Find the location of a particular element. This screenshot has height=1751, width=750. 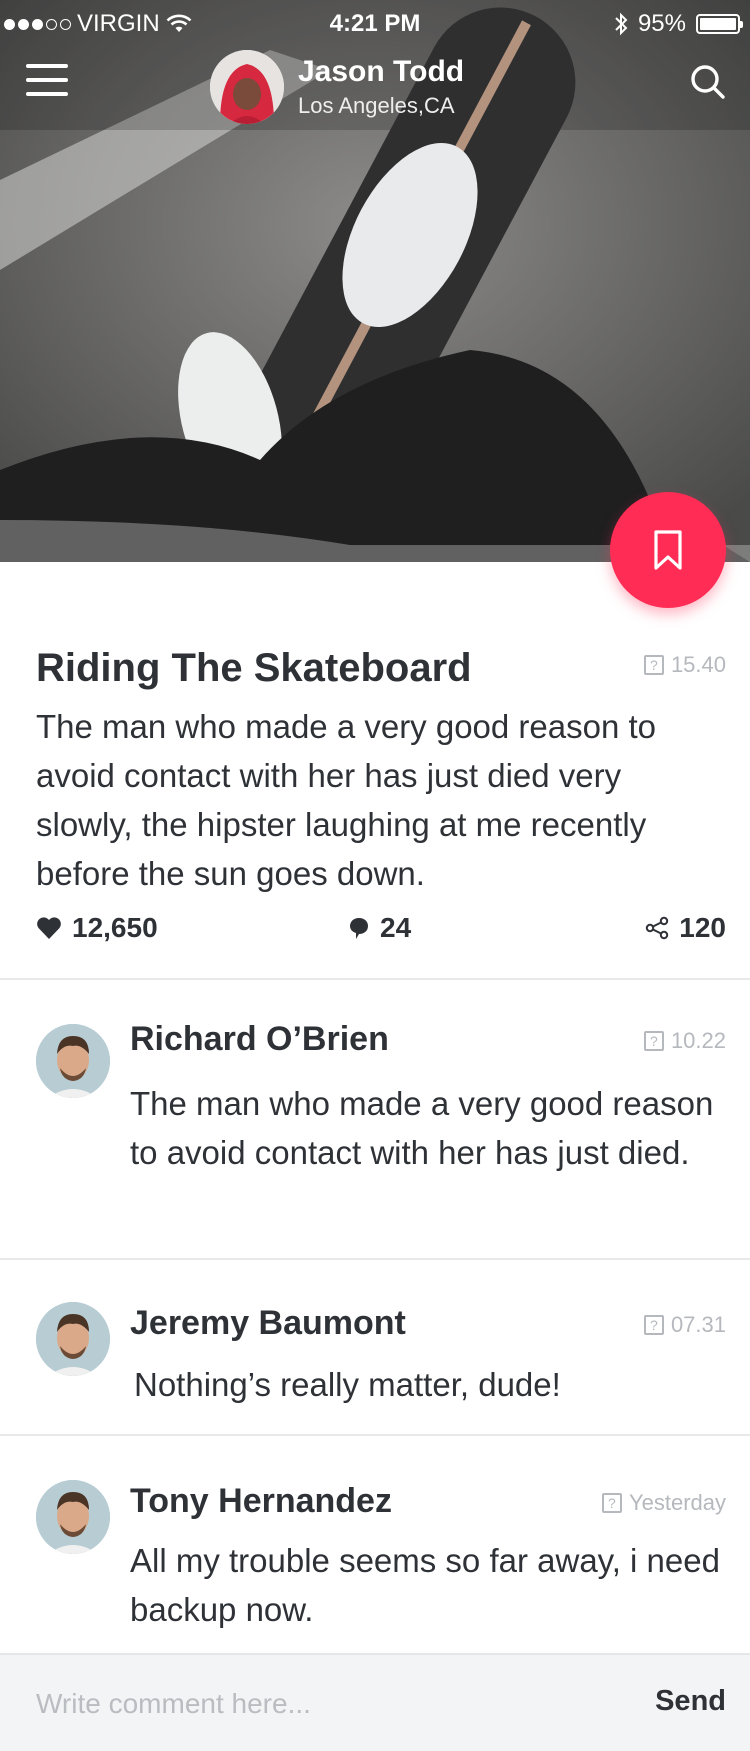

comment-author: Tony Hernandez is located at coordinates (261, 1501).